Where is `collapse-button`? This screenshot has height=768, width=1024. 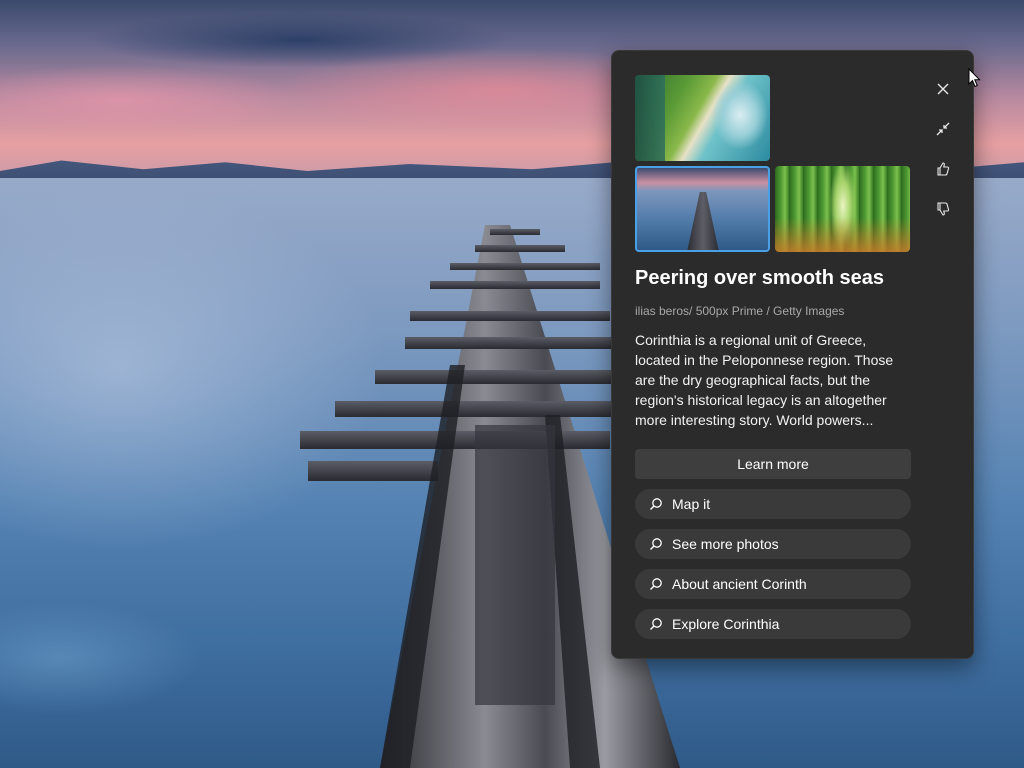
collapse-button is located at coordinates (943, 129).